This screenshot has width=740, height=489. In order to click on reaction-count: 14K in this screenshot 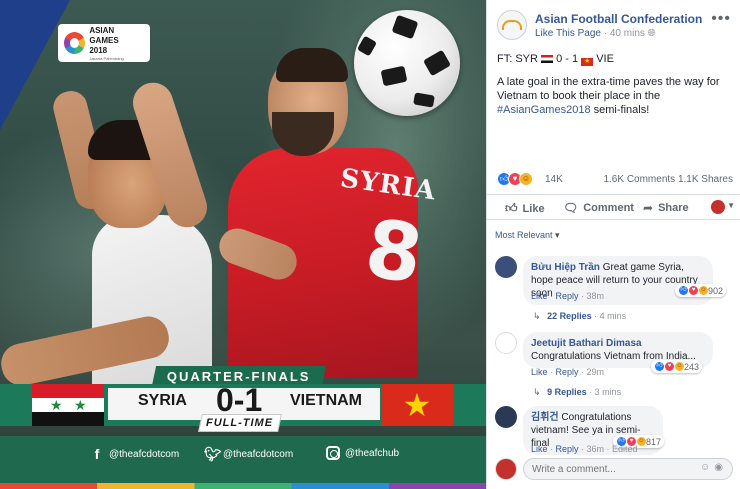, I will do `click(554, 179)`.